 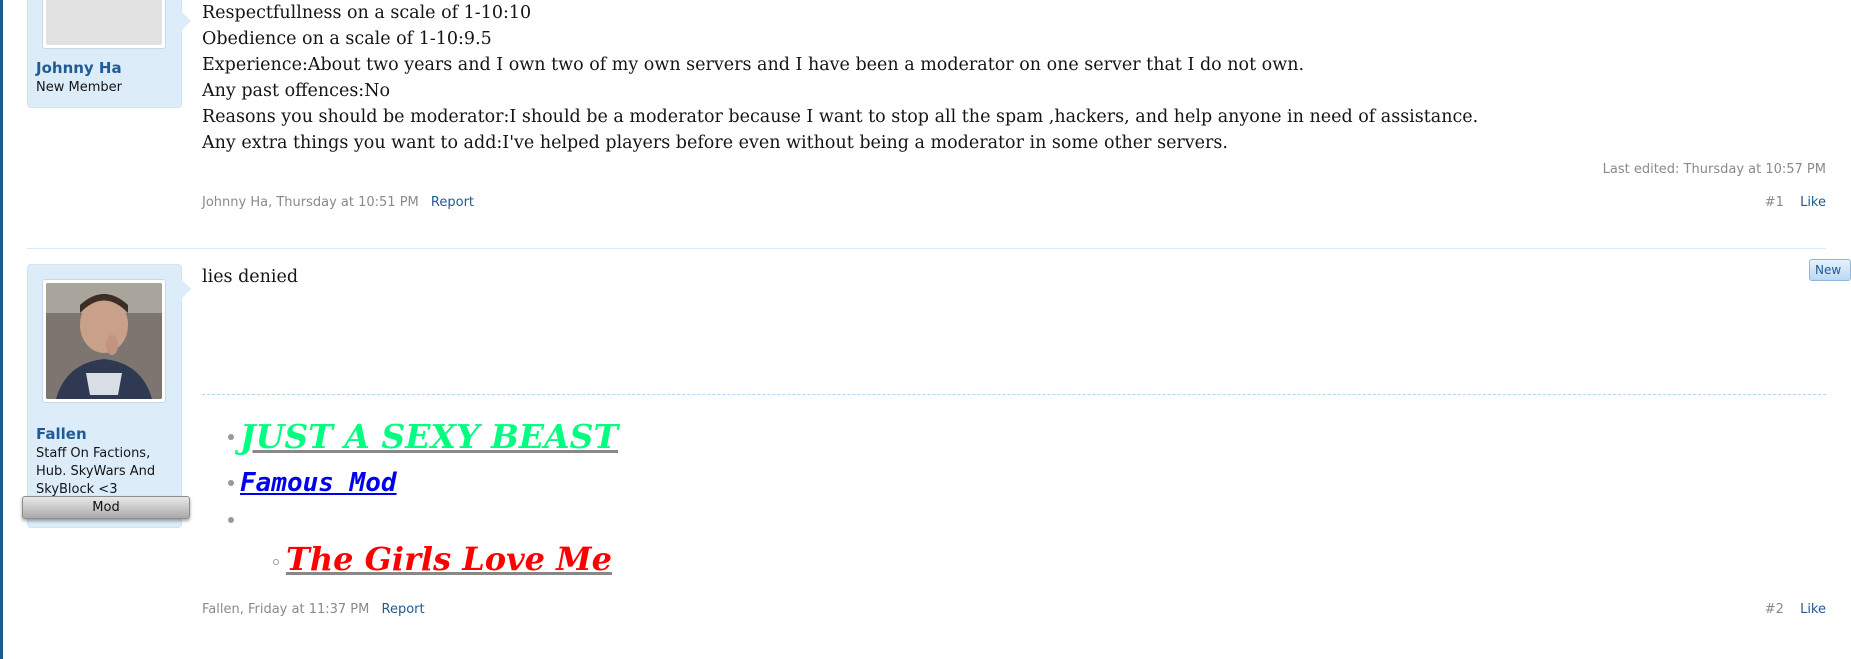 What do you see at coordinates (410, 483) in the screenshot?
I see `signature-item: Famous Mod` at bounding box center [410, 483].